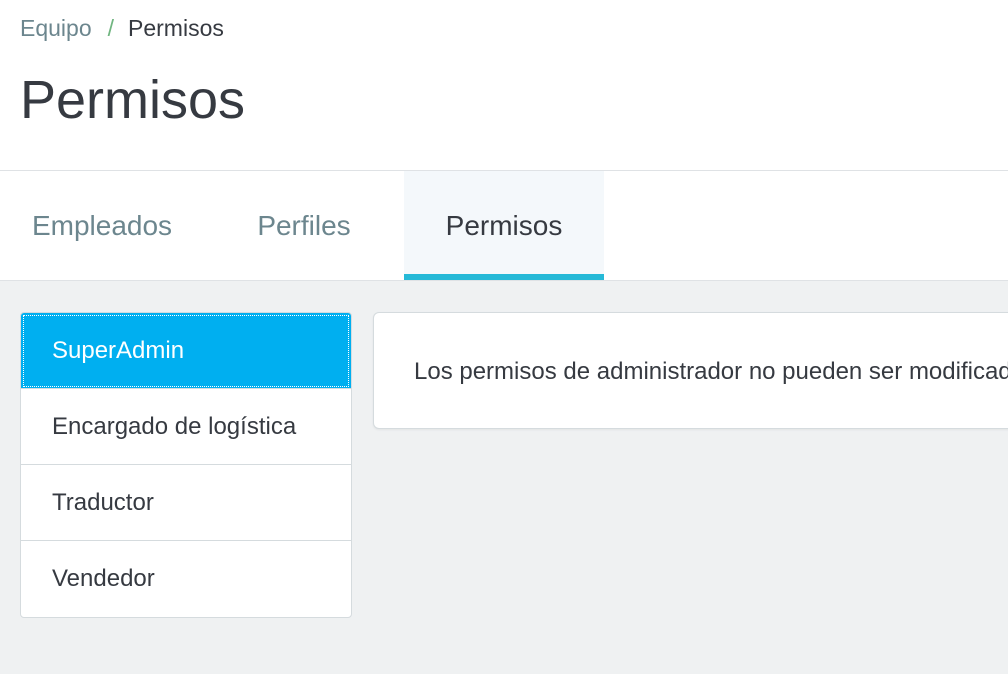 The width and height of the screenshot is (1008, 674). I want to click on tab-empleados: Empleados, so click(102, 225).